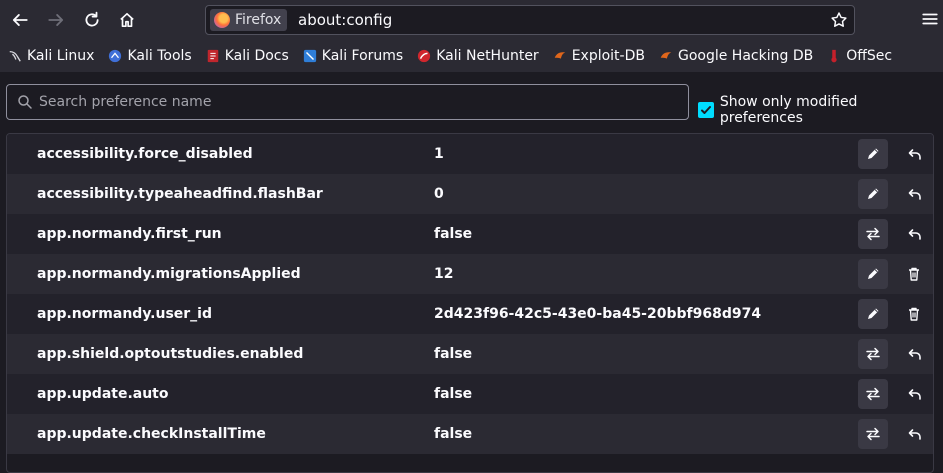 The height and width of the screenshot is (473, 943). Describe the element at coordinates (470, 274) in the screenshot. I see `pref-row: app.normandy.migrationsApplied 12` at that location.